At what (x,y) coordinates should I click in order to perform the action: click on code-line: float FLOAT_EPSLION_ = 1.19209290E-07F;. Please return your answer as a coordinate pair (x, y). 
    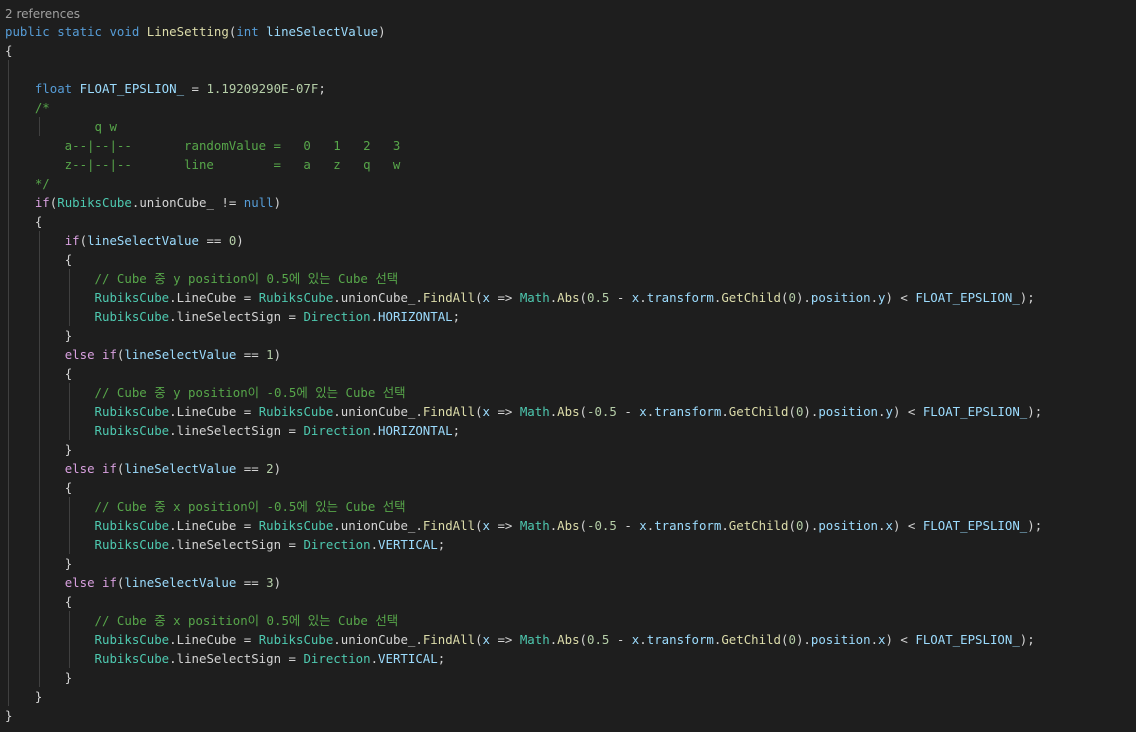
    Looking at the image, I should click on (567, 88).